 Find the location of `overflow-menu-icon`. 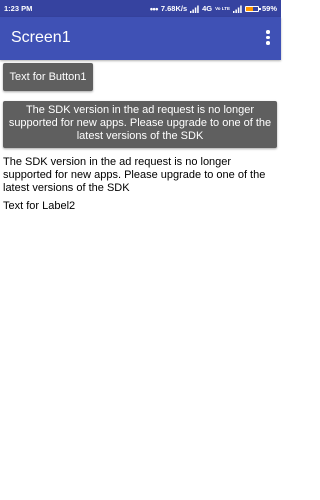

overflow-menu-icon is located at coordinates (268, 38).